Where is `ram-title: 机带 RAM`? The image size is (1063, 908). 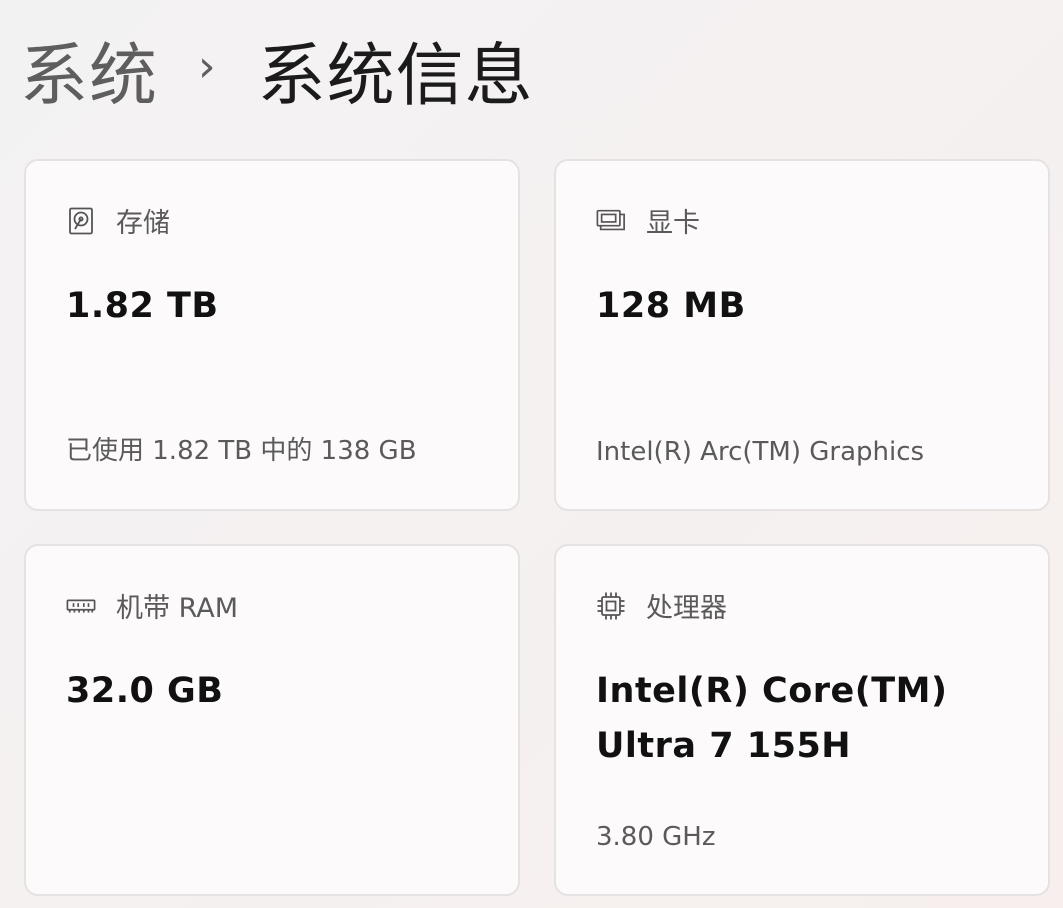 ram-title: 机带 RAM is located at coordinates (177, 608).